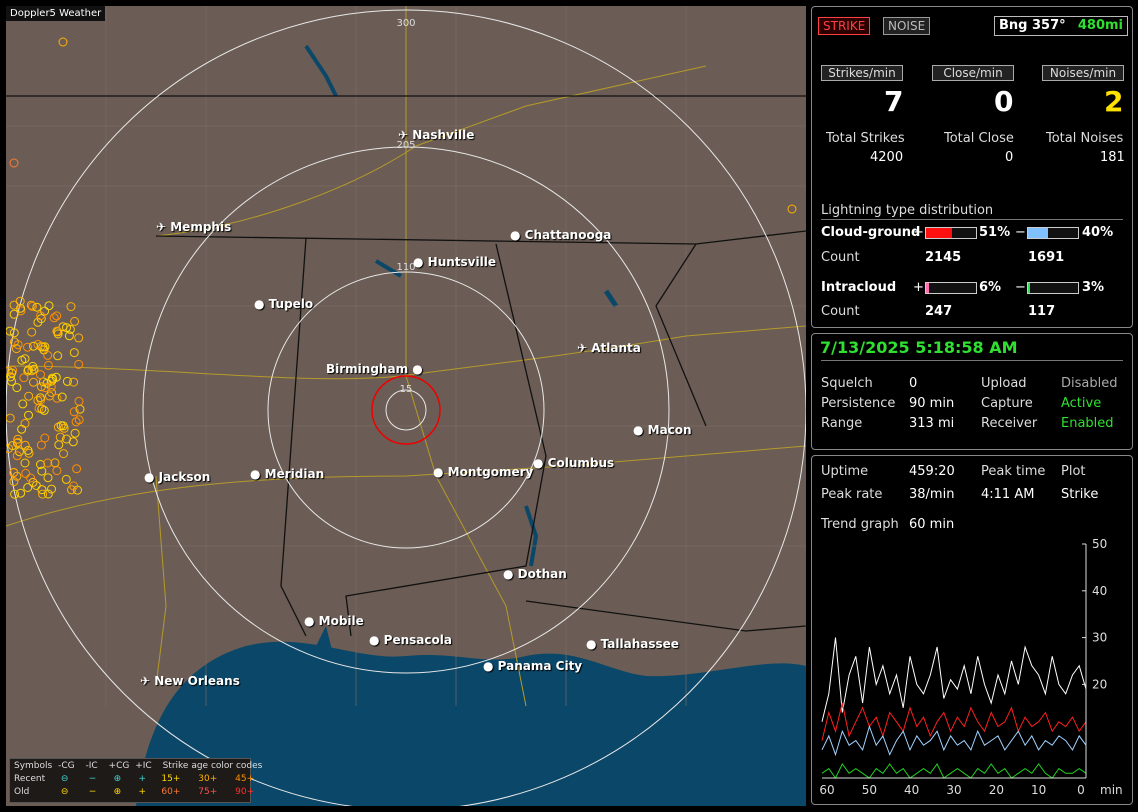  I want to click on close-min-button: Close/min, so click(973, 73).